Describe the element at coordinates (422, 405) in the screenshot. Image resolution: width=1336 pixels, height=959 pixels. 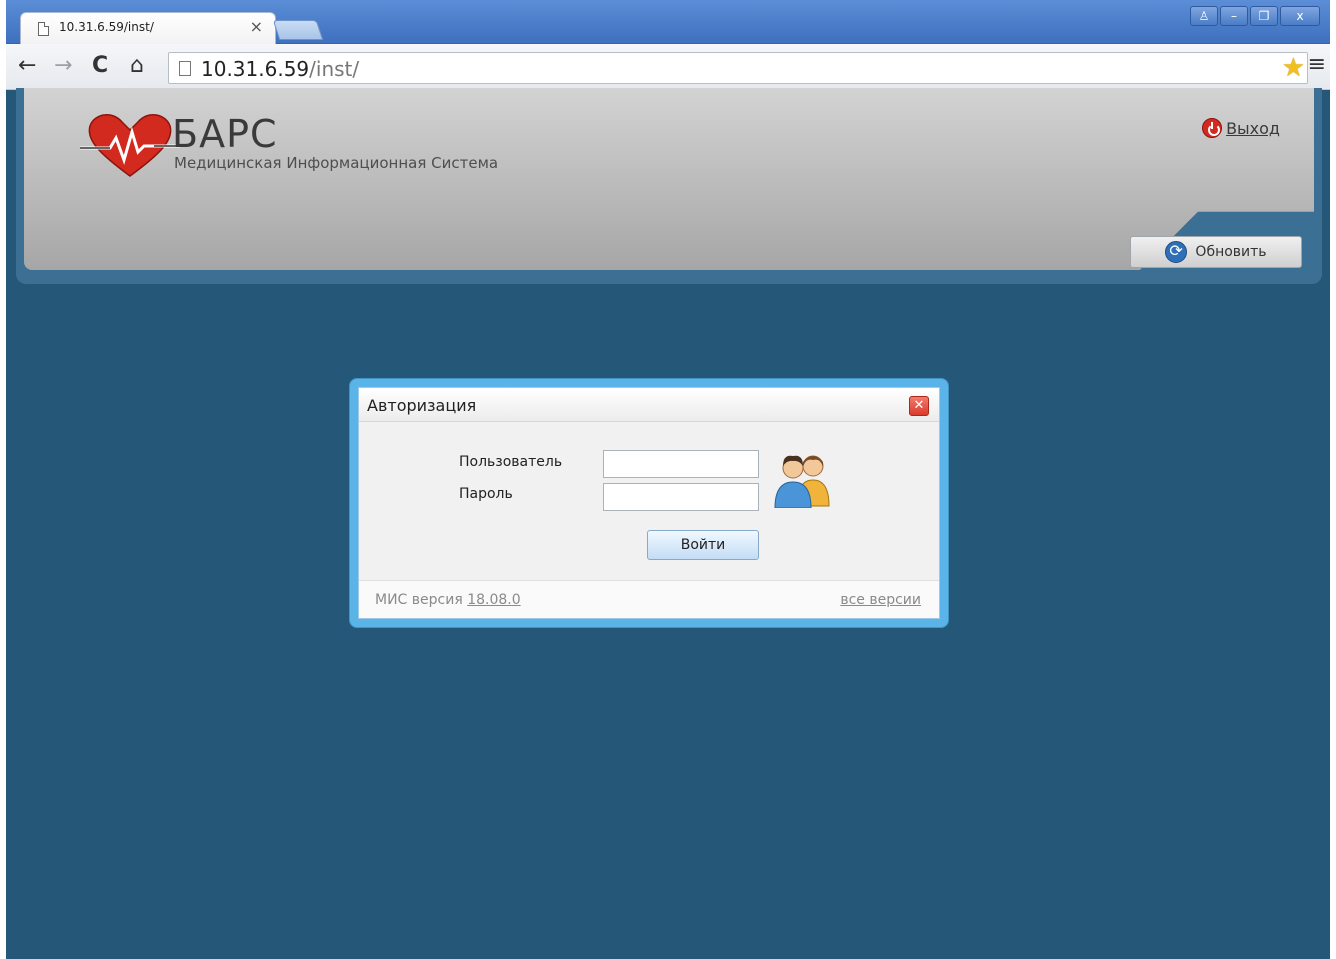
I see `dialog-title: Авторизация` at that location.